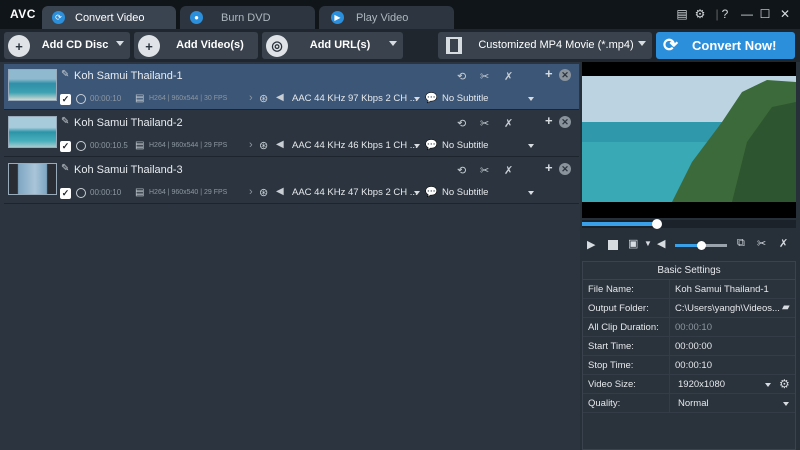 The image size is (800, 450). Describe the element at coordinates (733, 384) in the screenshot. I see `video-size-select: 1920x1080` at that location.